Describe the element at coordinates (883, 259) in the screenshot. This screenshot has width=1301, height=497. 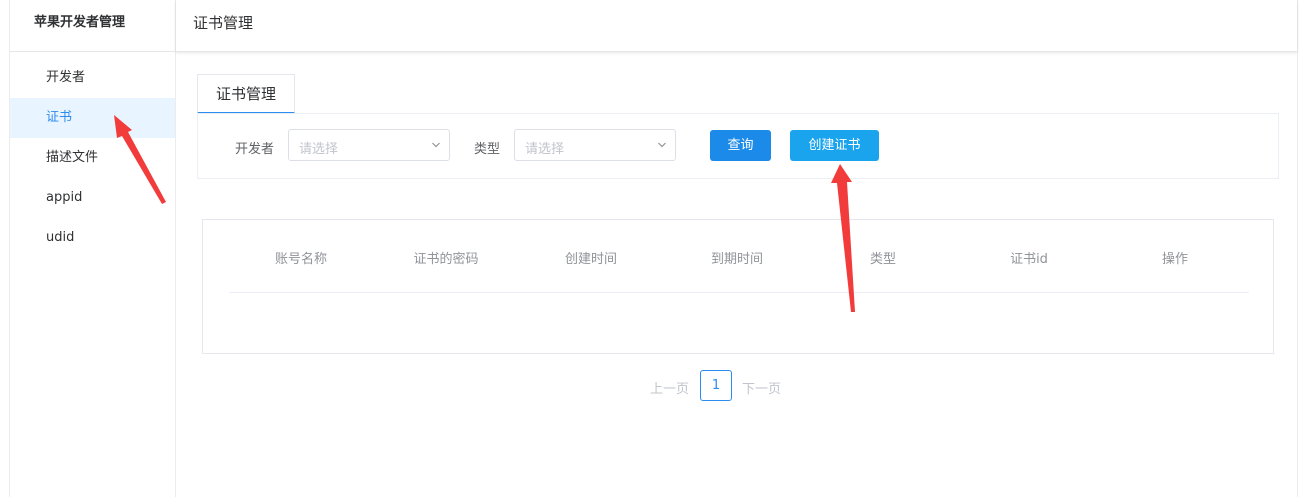
I see `column-header-type: 类型` at that location.